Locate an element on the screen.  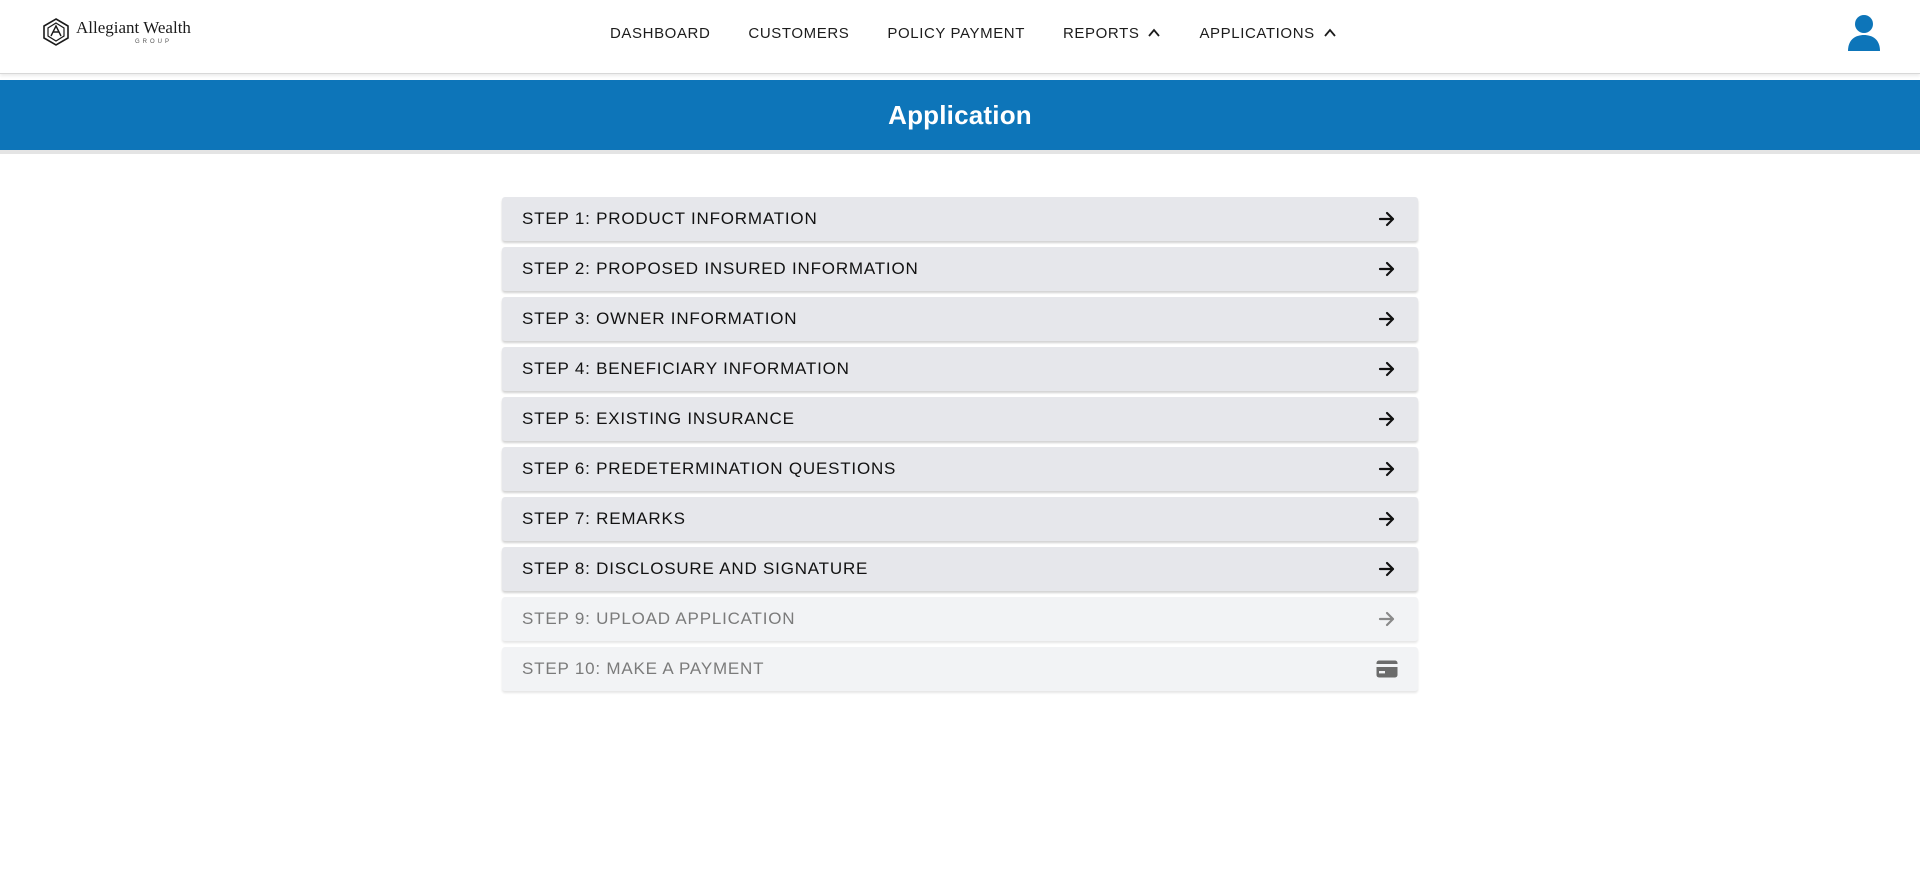
step-item-make-a-payment: STEP 10: MAKE A PAYMENT is located at coordinates (960, 669).